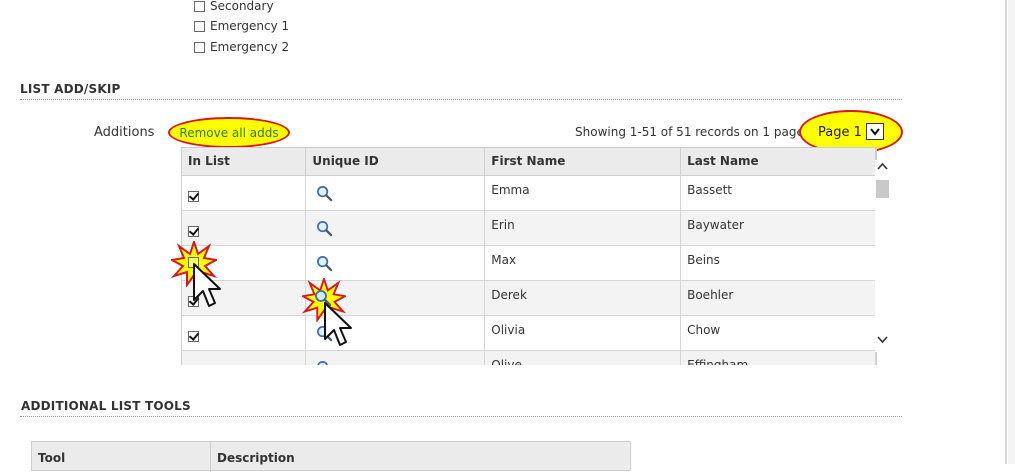  What do you see at coordinates (882, 256) in the screenshot?
I see `table-scrollbar` at bounding box center [882, 256].